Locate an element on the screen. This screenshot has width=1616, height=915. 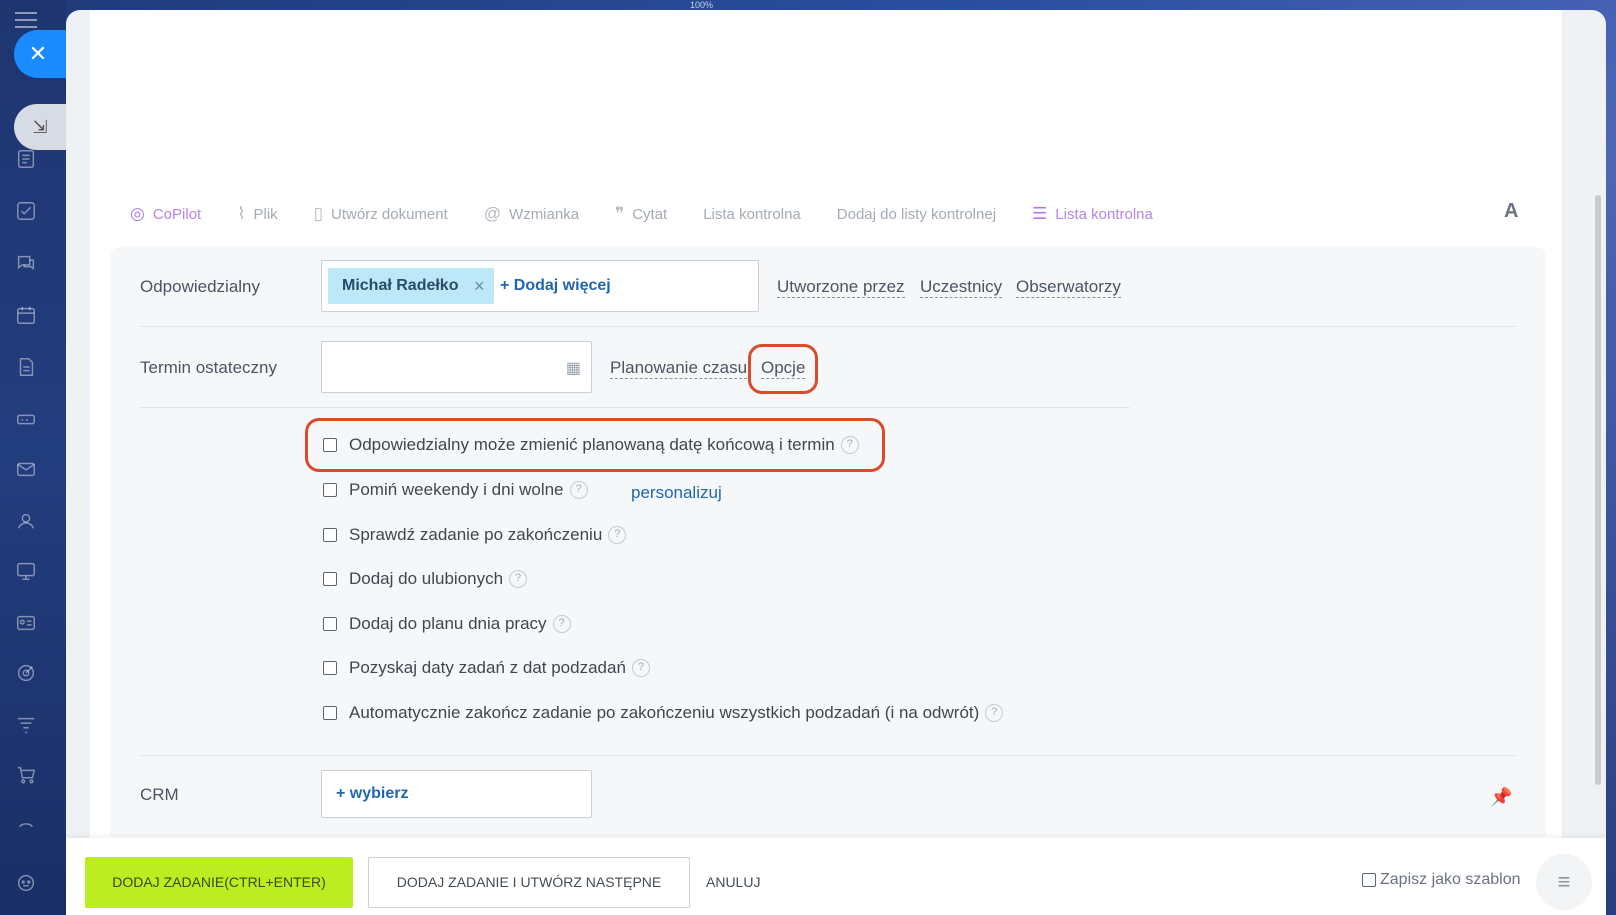
menu-list-icon: ≡ is located at coordinates (1564, 882).